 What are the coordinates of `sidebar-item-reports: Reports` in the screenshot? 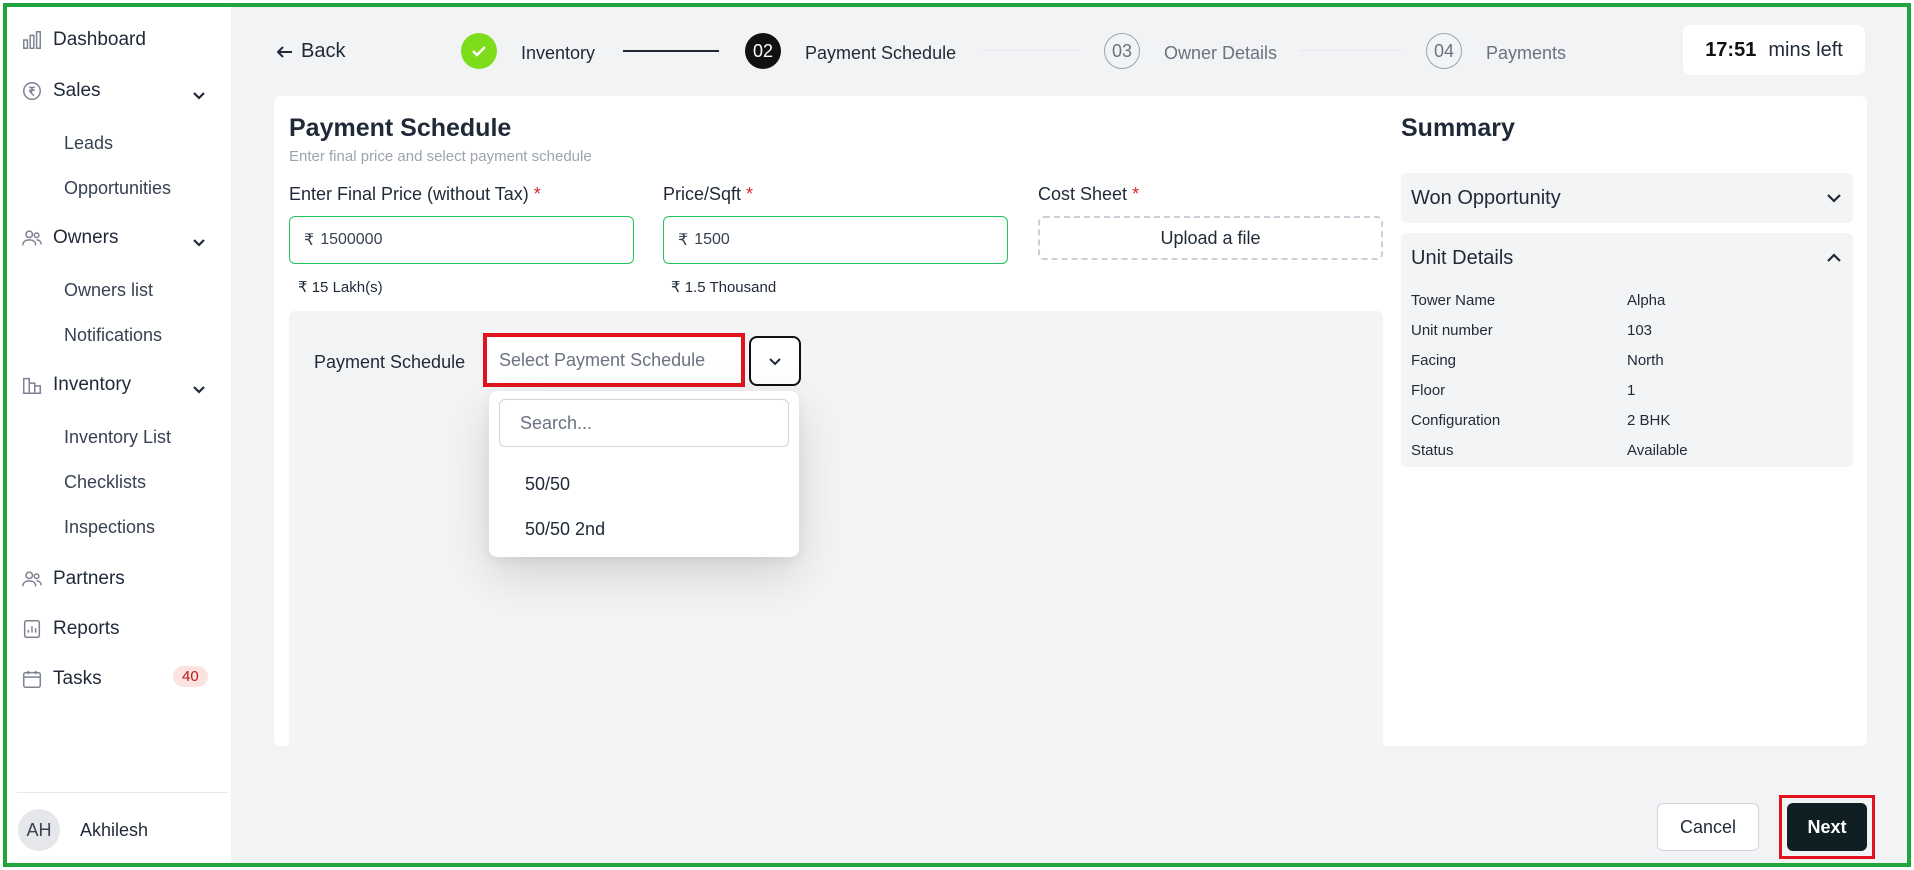 It's located at (70, 629).